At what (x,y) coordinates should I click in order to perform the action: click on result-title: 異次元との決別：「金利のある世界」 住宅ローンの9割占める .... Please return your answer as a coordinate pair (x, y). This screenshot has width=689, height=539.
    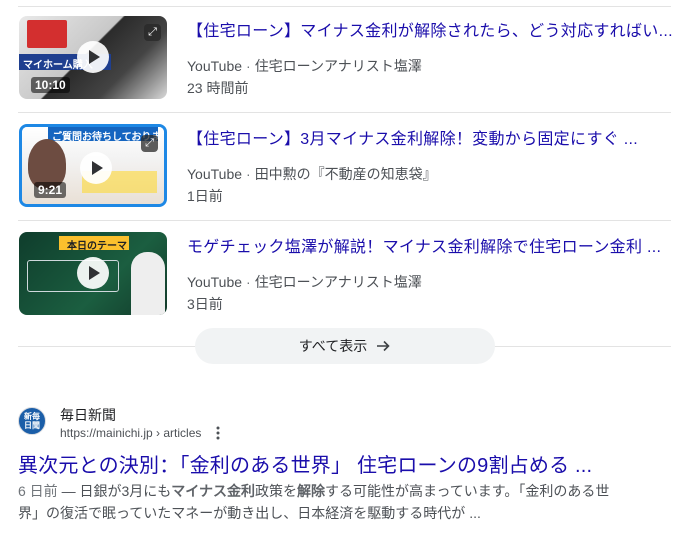
    Looking at the image, I should click on (305, 463).